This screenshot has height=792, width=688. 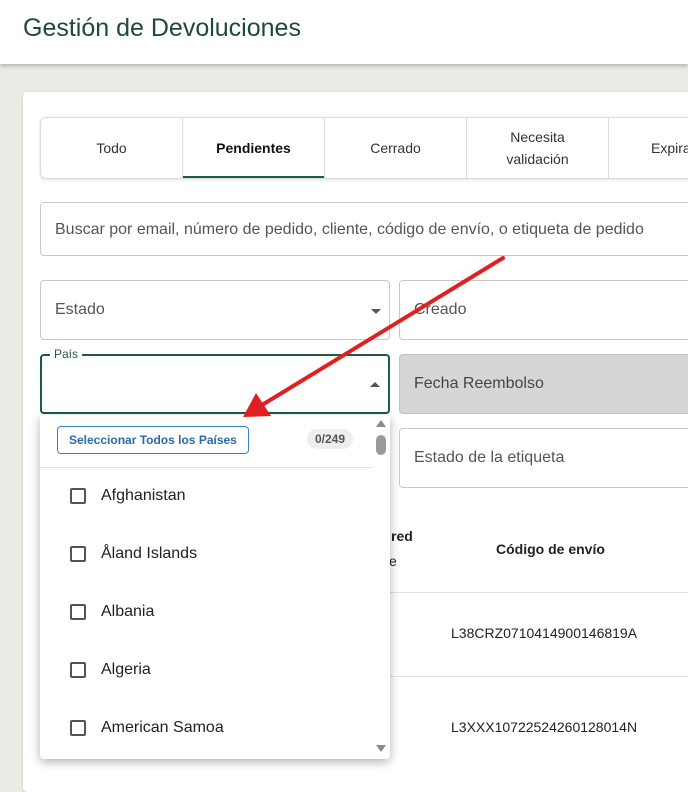 I want to click on estado-etiqueta-label: Estado de la etiqueta, so click(x=489, y=457).